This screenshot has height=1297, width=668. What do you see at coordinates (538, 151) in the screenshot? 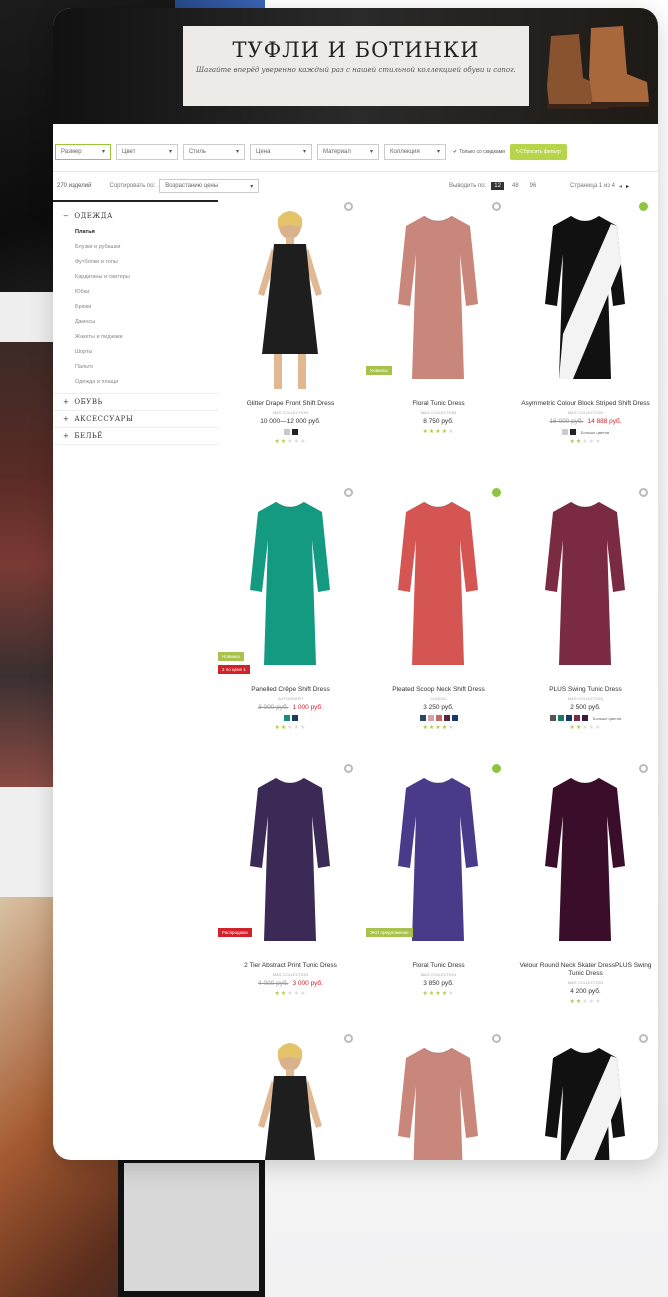
I see `reset-filter-button: ↻ Сбросить фильтр` at bounding box center [538, 151].